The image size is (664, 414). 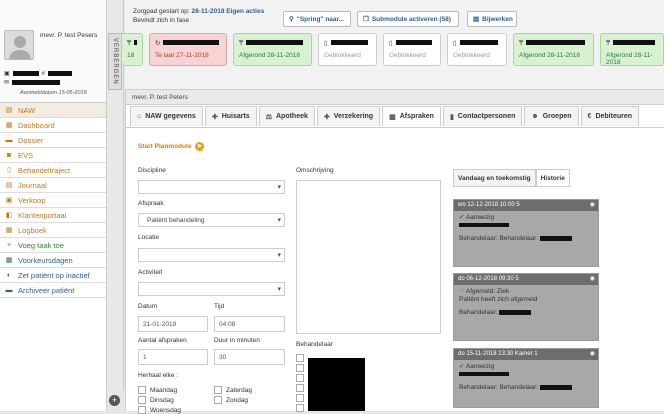 I want to click on sidebar-item-voorkeursdagen: ▦ Voorkeursdagen, so click(x=53, y=260).